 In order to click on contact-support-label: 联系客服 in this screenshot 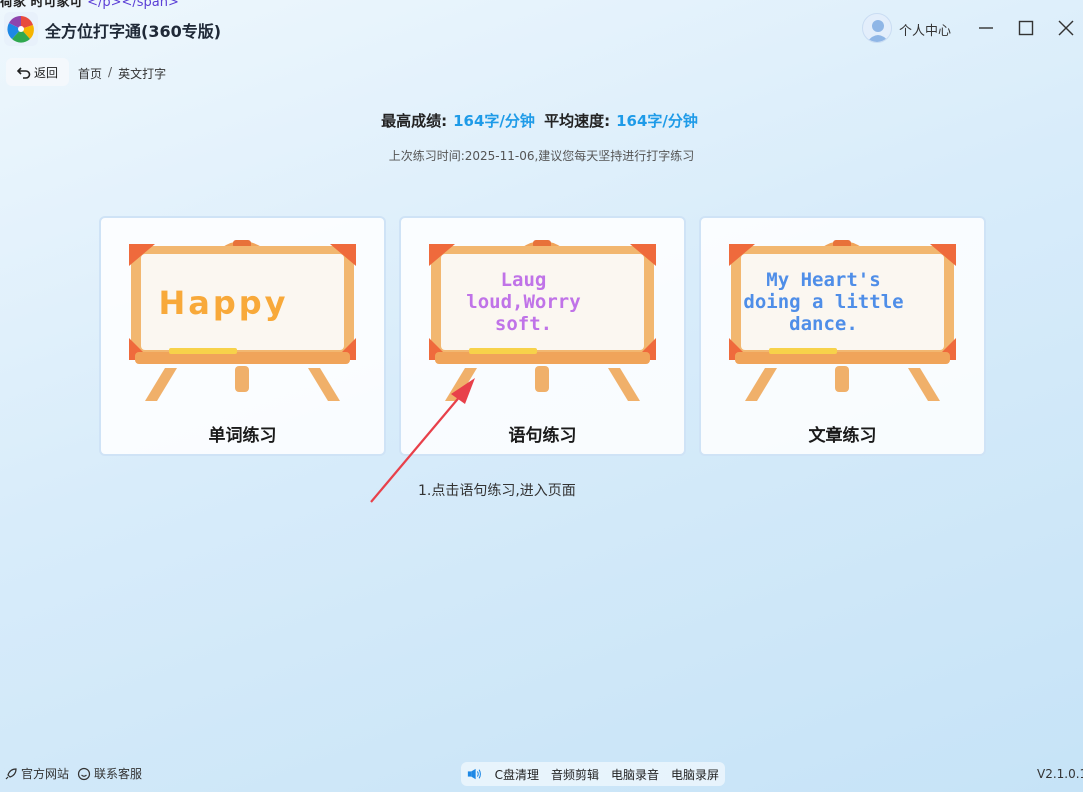, I will do `click(118, 774)`.